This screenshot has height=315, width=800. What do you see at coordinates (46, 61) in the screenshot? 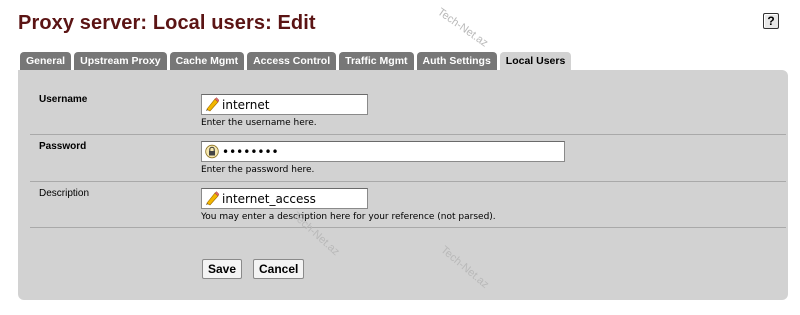
I see `tab-general: General` at bounding box center [46, 61].